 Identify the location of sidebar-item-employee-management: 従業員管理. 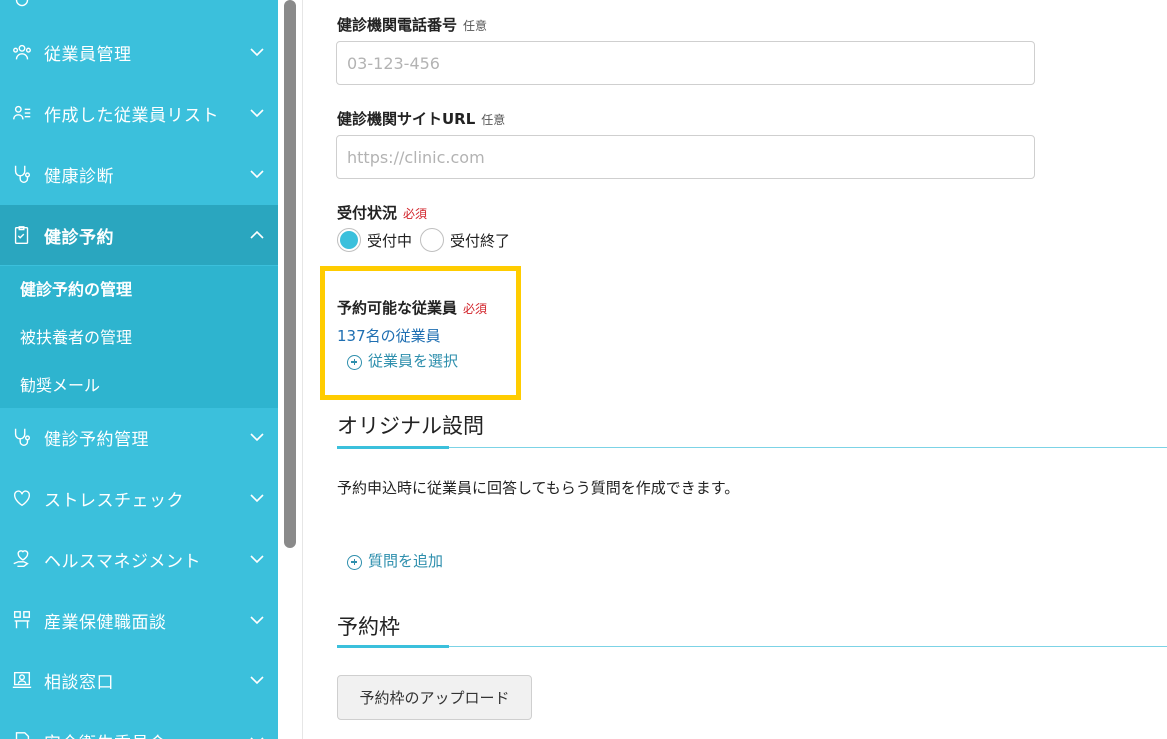
(139, 52).